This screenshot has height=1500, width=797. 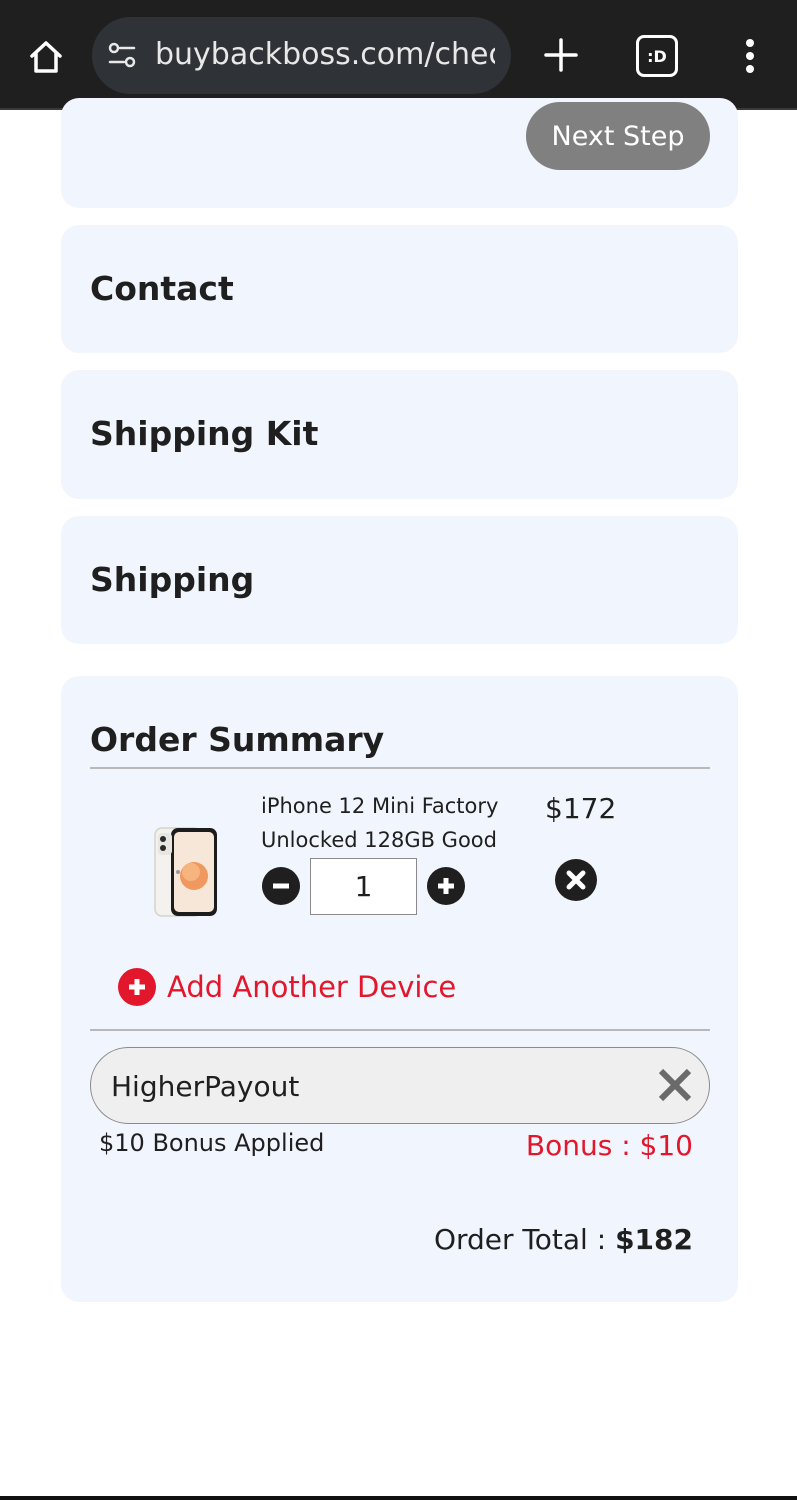 I want to click on more-vert-icon, so click(x=750, y=56).